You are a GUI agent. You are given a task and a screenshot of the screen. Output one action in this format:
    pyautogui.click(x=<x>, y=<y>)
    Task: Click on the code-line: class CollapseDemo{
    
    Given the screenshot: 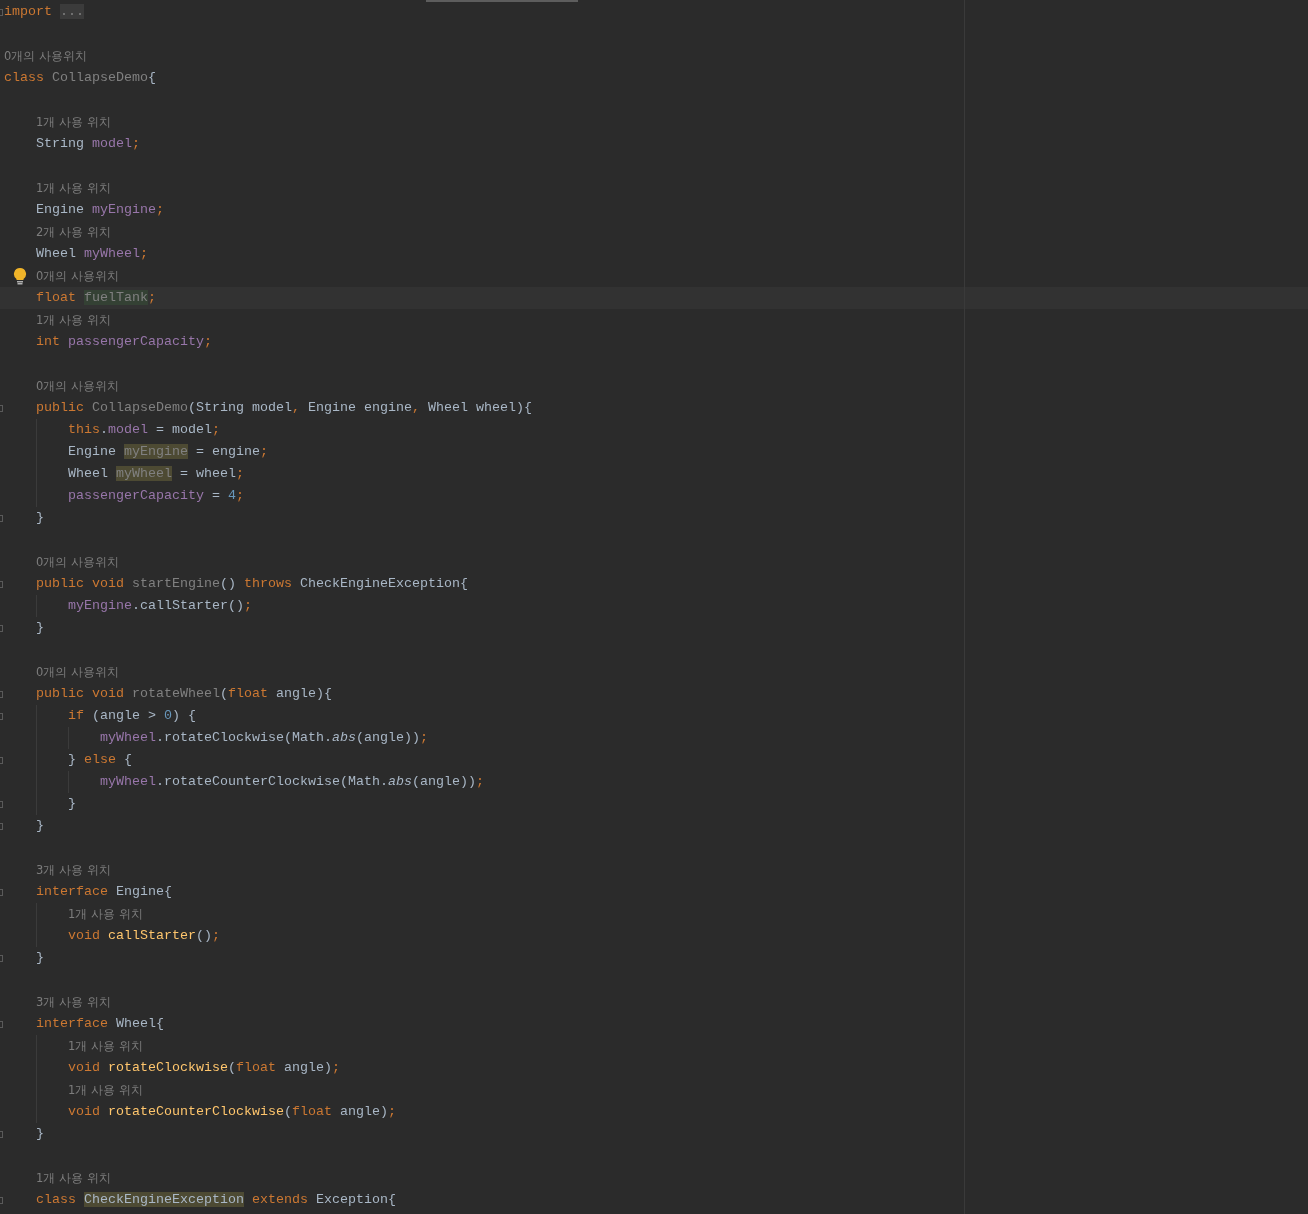 What is the action you would take?
    pyautogui.click(x=80, y=78)
    